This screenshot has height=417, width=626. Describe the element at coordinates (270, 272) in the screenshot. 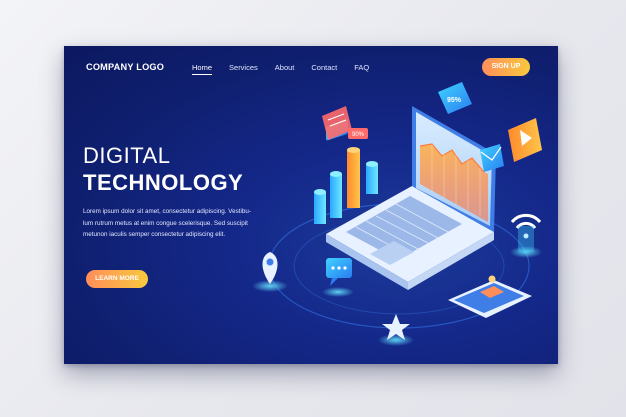

I see `location-pin-icon` at that location.